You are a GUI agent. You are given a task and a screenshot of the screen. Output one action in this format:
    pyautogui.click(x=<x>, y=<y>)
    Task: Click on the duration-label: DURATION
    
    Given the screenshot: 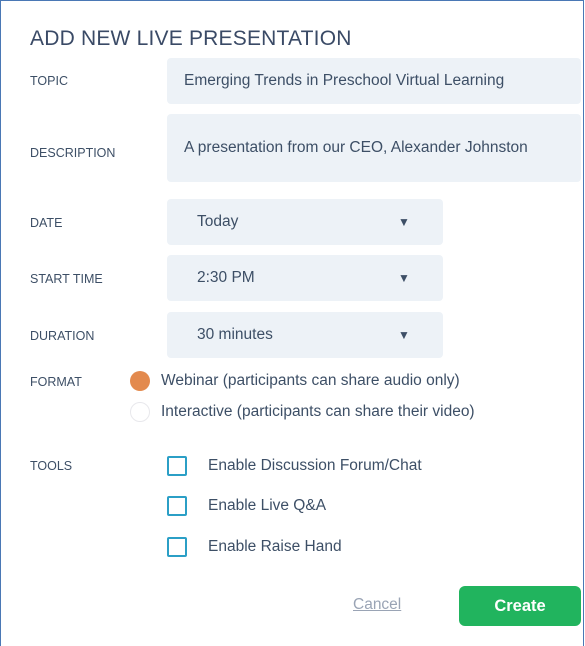 What is the action you would take?
    pyautogui.click(x=62, y=336)
    